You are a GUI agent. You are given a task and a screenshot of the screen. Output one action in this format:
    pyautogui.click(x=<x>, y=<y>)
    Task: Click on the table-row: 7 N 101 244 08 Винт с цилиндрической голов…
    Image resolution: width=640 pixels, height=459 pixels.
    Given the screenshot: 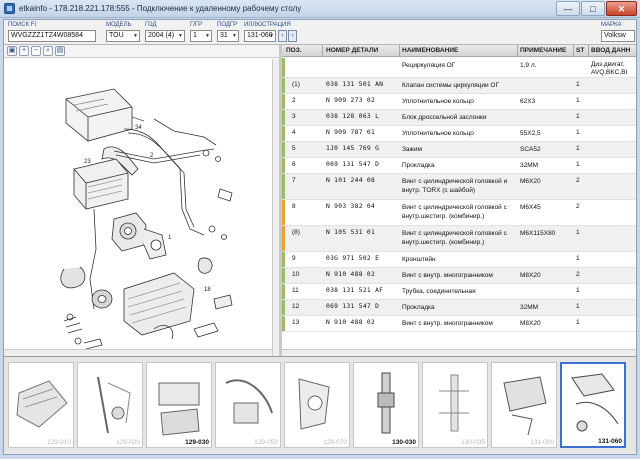 What is the action you would take?
    pyautogui.click(x=459, y=187)
    